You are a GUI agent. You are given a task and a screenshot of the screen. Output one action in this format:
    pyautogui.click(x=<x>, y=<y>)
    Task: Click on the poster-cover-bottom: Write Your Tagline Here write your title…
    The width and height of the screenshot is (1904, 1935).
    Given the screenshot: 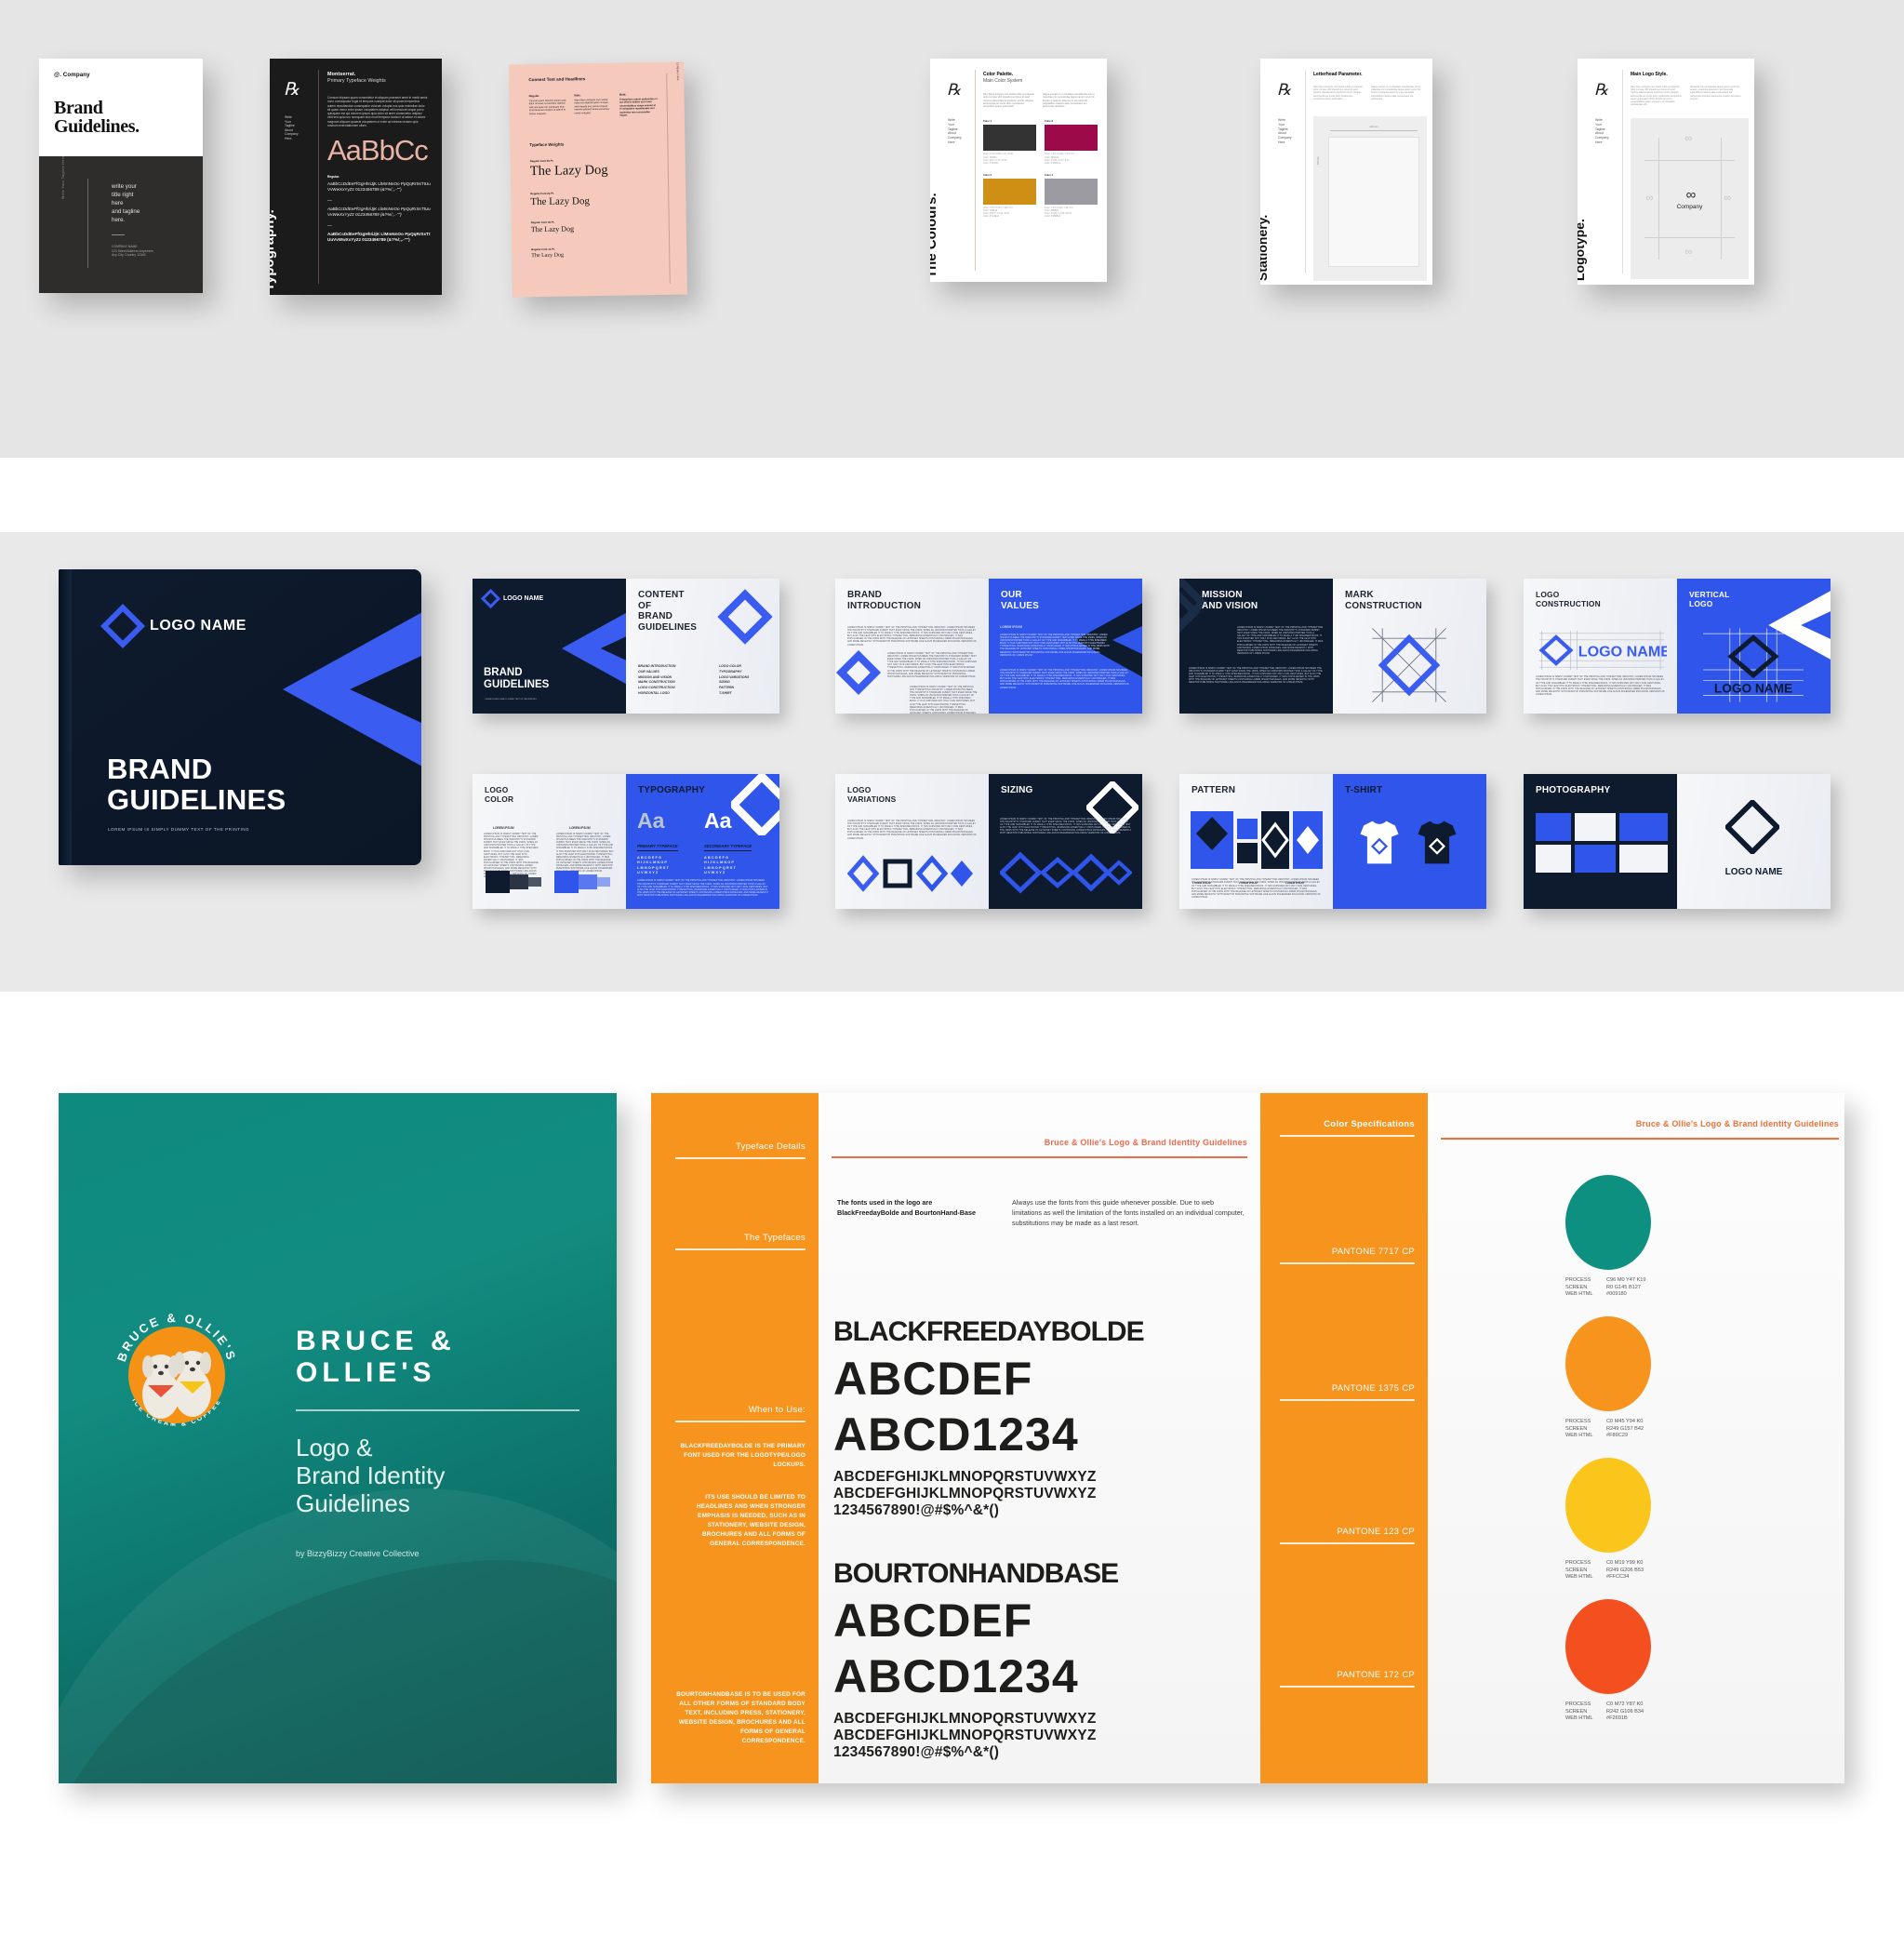 What is the action you would take?
    pyautogui.click(x=121, y=224)
    